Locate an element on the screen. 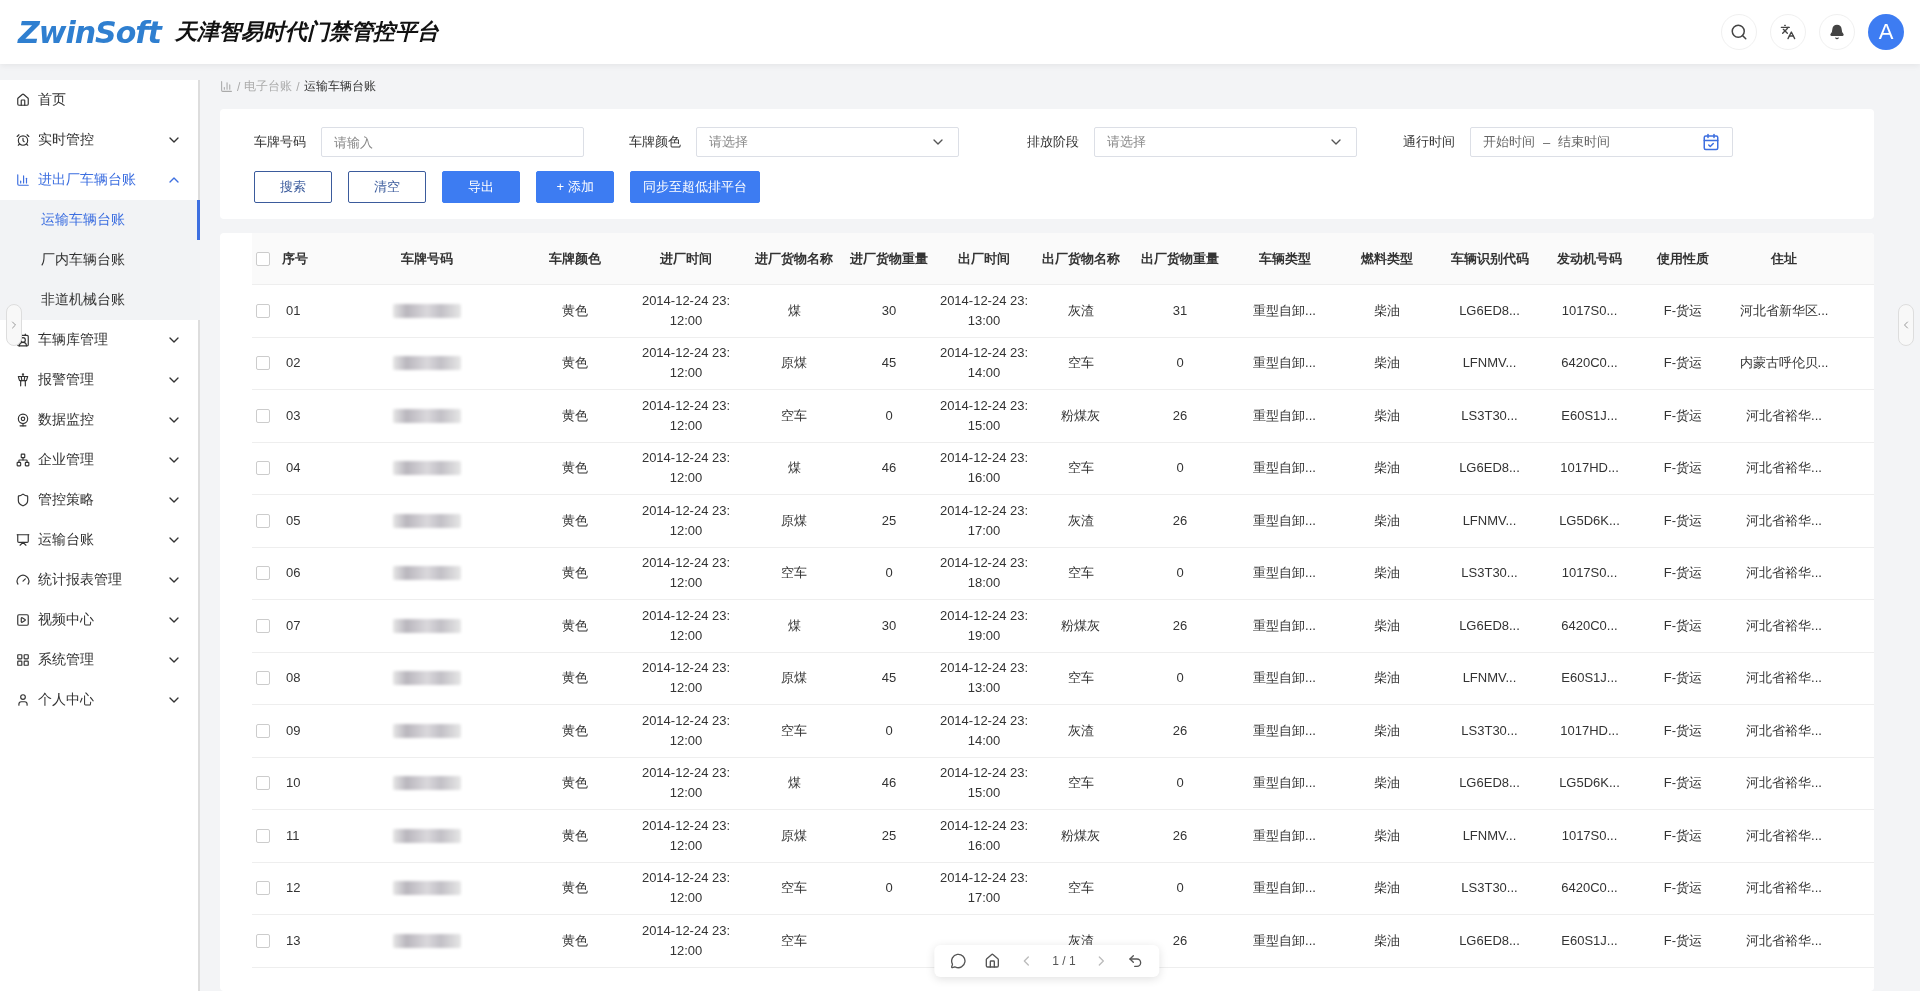 This screenshot has width=1920, height=991. table-cell-text: 09 is located at coordinates (293, 730).